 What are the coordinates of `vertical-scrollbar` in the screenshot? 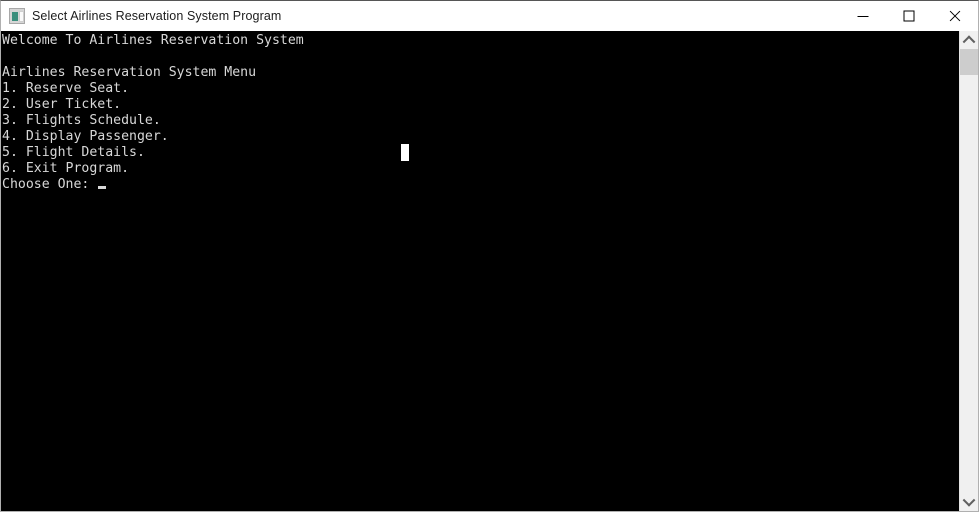 It's located at (968, 271).